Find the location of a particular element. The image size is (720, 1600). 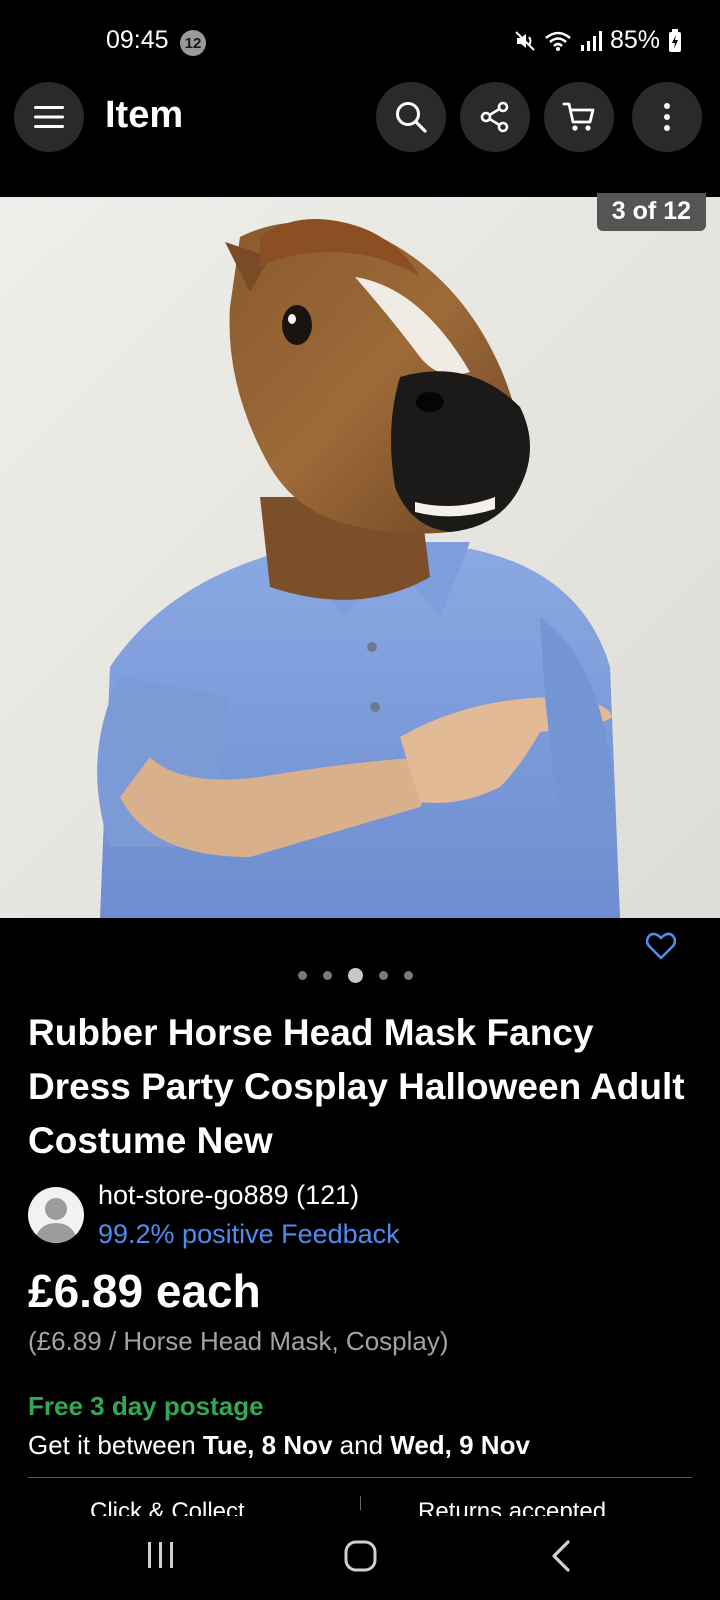

menu-icon is located at coordinates (49, 117).